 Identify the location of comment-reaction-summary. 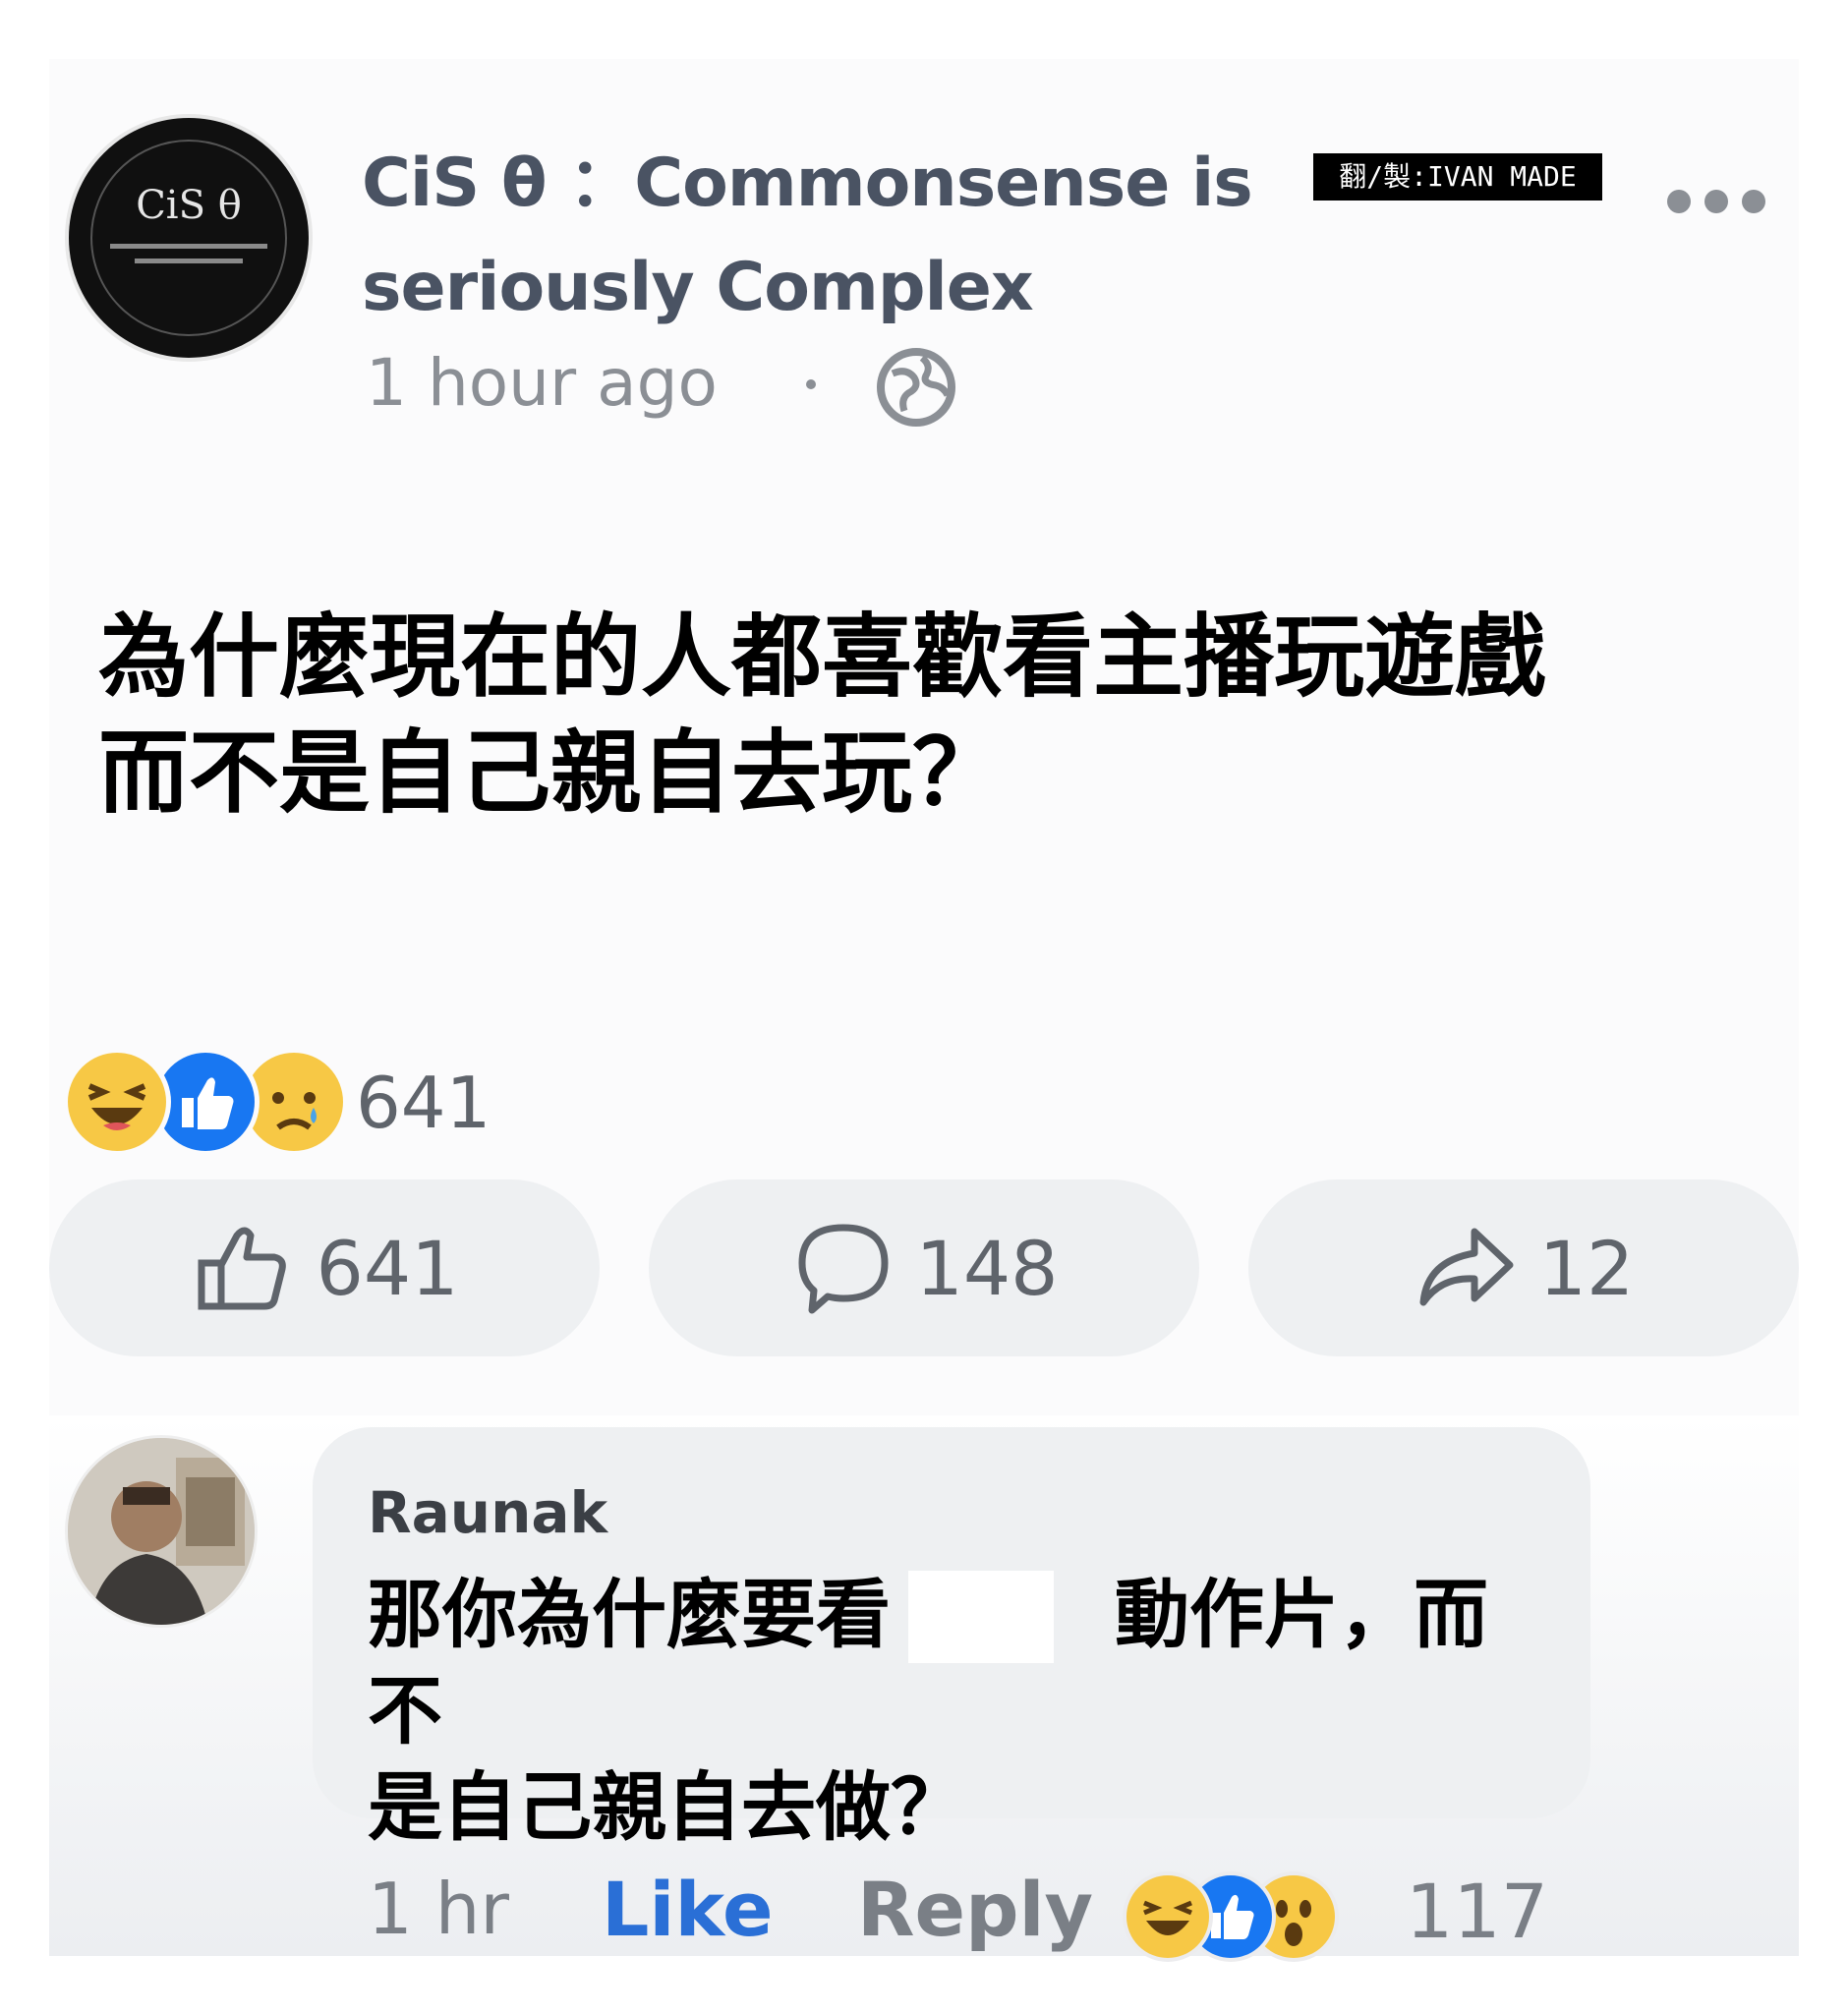
(1231, 1916).